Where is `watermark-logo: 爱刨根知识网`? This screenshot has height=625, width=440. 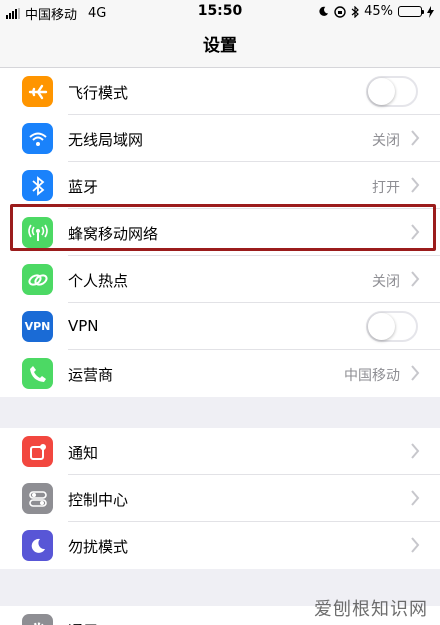 watermark-logo: 爱刨根知识网 is located at coordinates (371, 609).